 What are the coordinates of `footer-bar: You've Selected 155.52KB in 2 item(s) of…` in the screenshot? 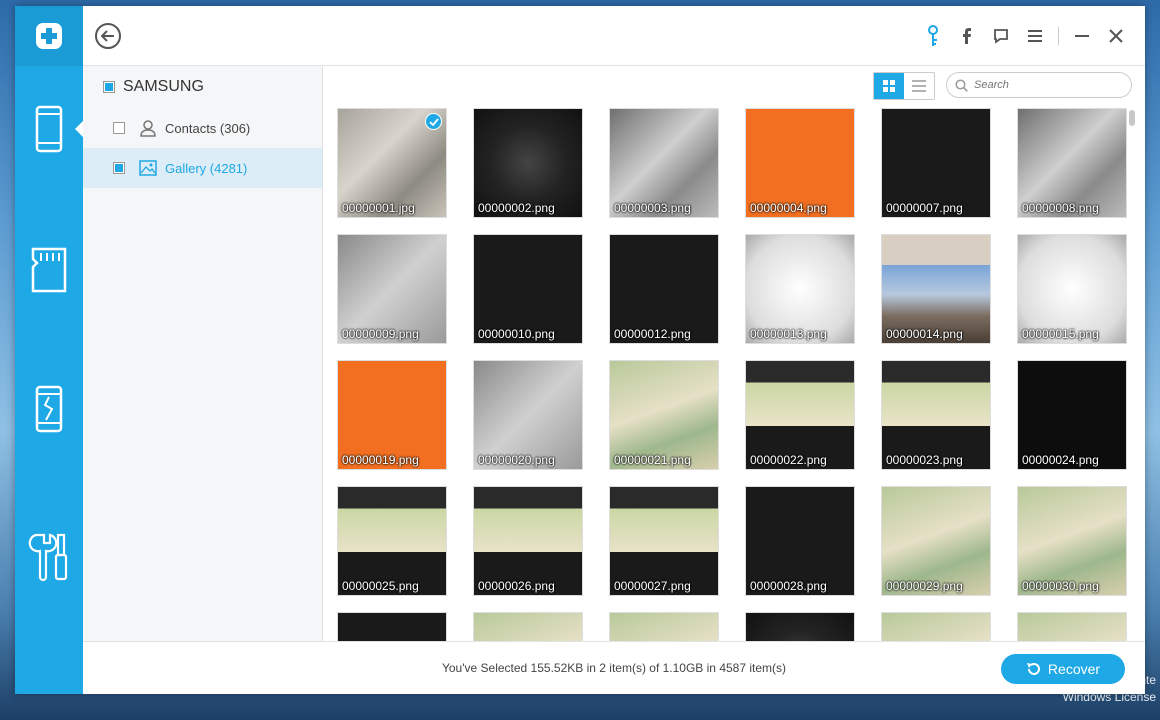 It's located at (614, 667).